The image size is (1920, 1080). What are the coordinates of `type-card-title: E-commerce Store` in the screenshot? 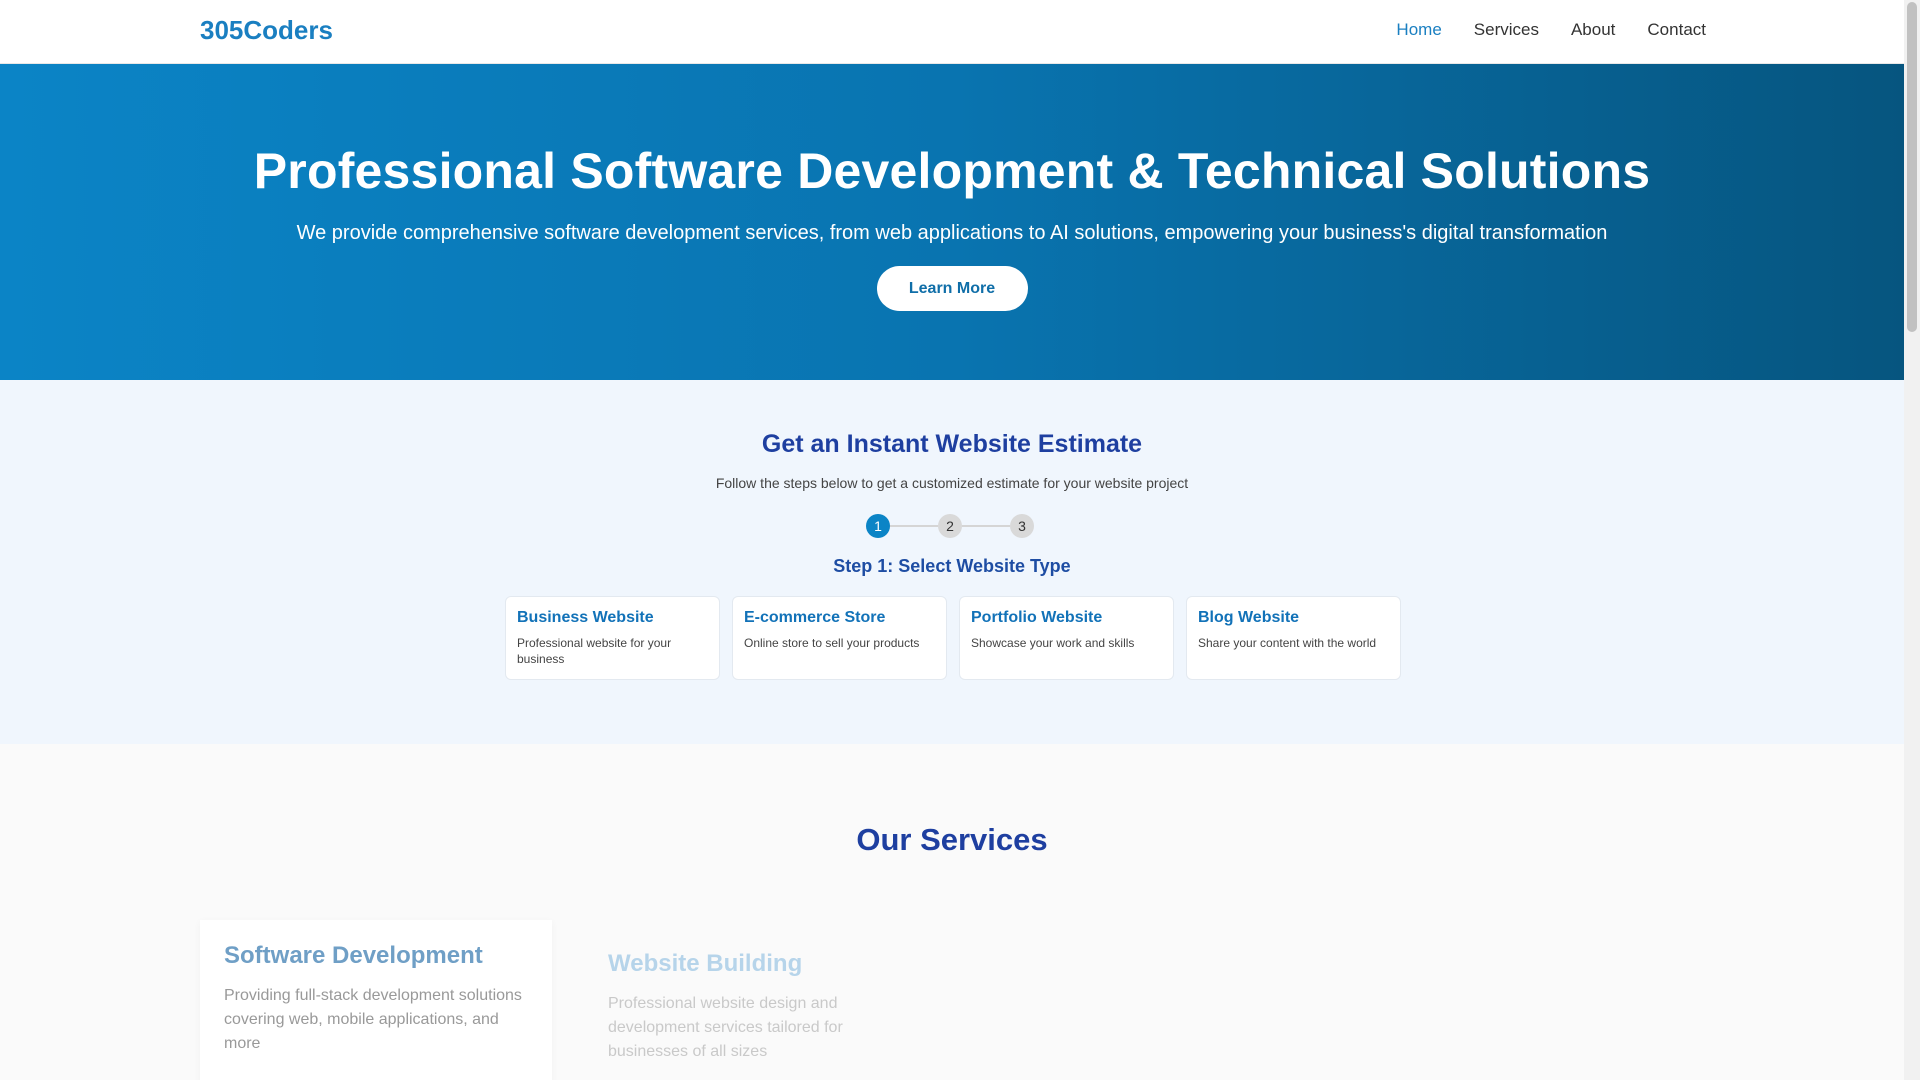 It's located at (815, 617).